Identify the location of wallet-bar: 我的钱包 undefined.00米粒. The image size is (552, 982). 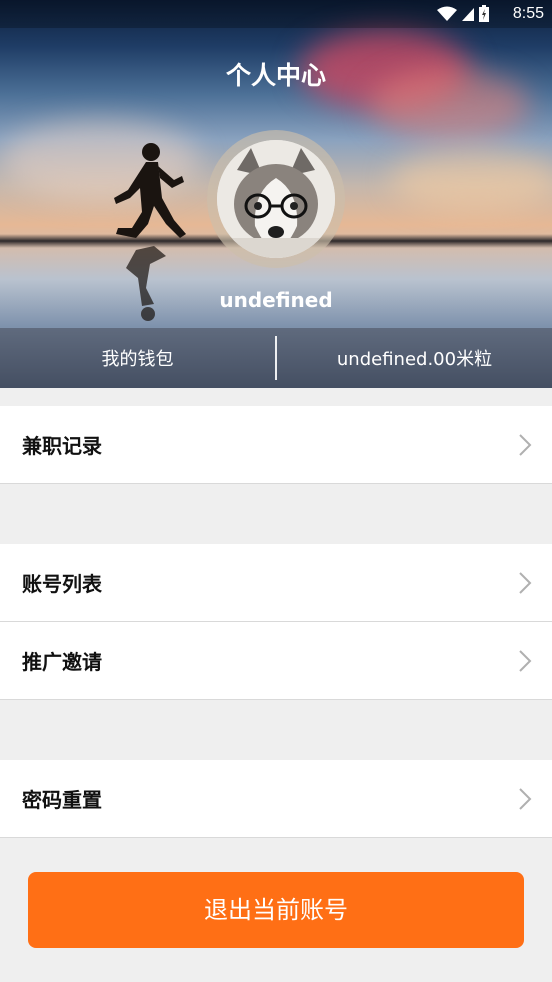
(276, 358).